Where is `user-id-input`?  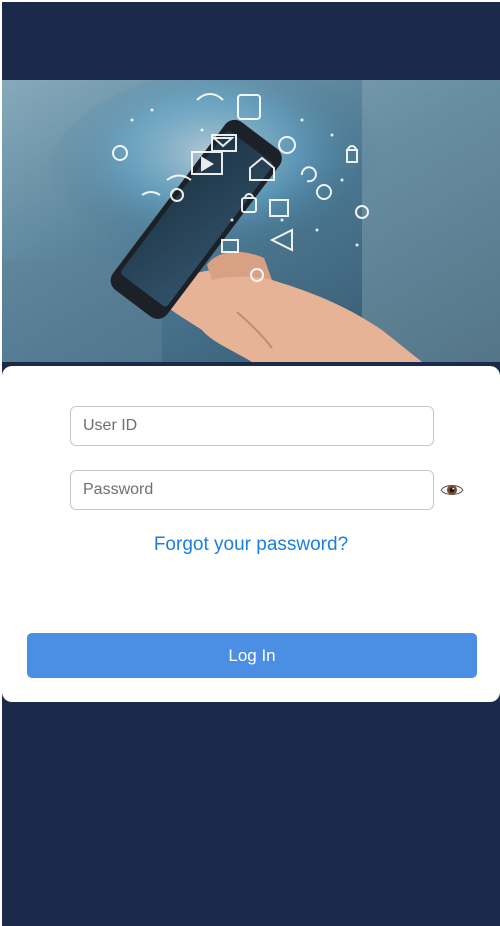 user-id-input is located at coordinates (252, 426).